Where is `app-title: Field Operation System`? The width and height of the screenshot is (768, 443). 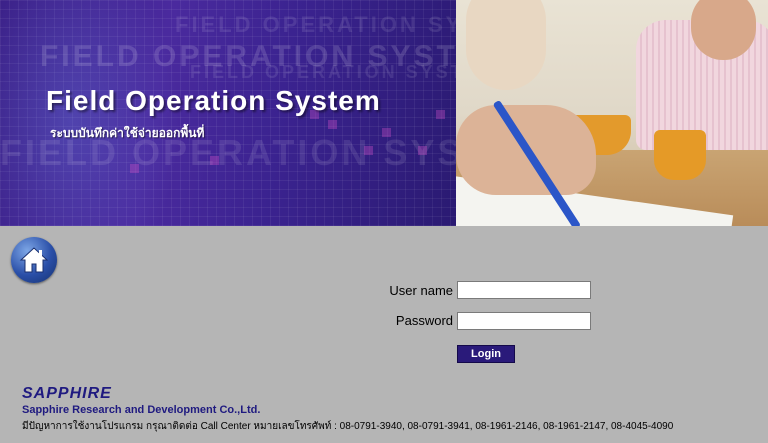 app-title: Field Operation System is located at coordinates (213, 100).